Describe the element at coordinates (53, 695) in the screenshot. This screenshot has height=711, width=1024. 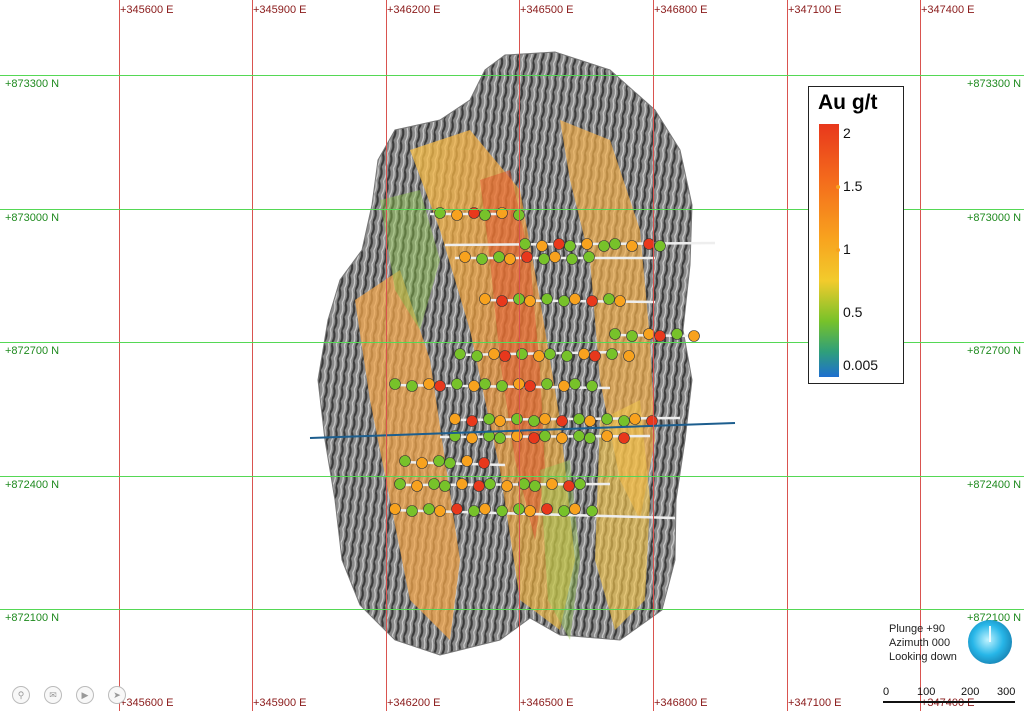
I see `comment-icon: ✉` at that location.